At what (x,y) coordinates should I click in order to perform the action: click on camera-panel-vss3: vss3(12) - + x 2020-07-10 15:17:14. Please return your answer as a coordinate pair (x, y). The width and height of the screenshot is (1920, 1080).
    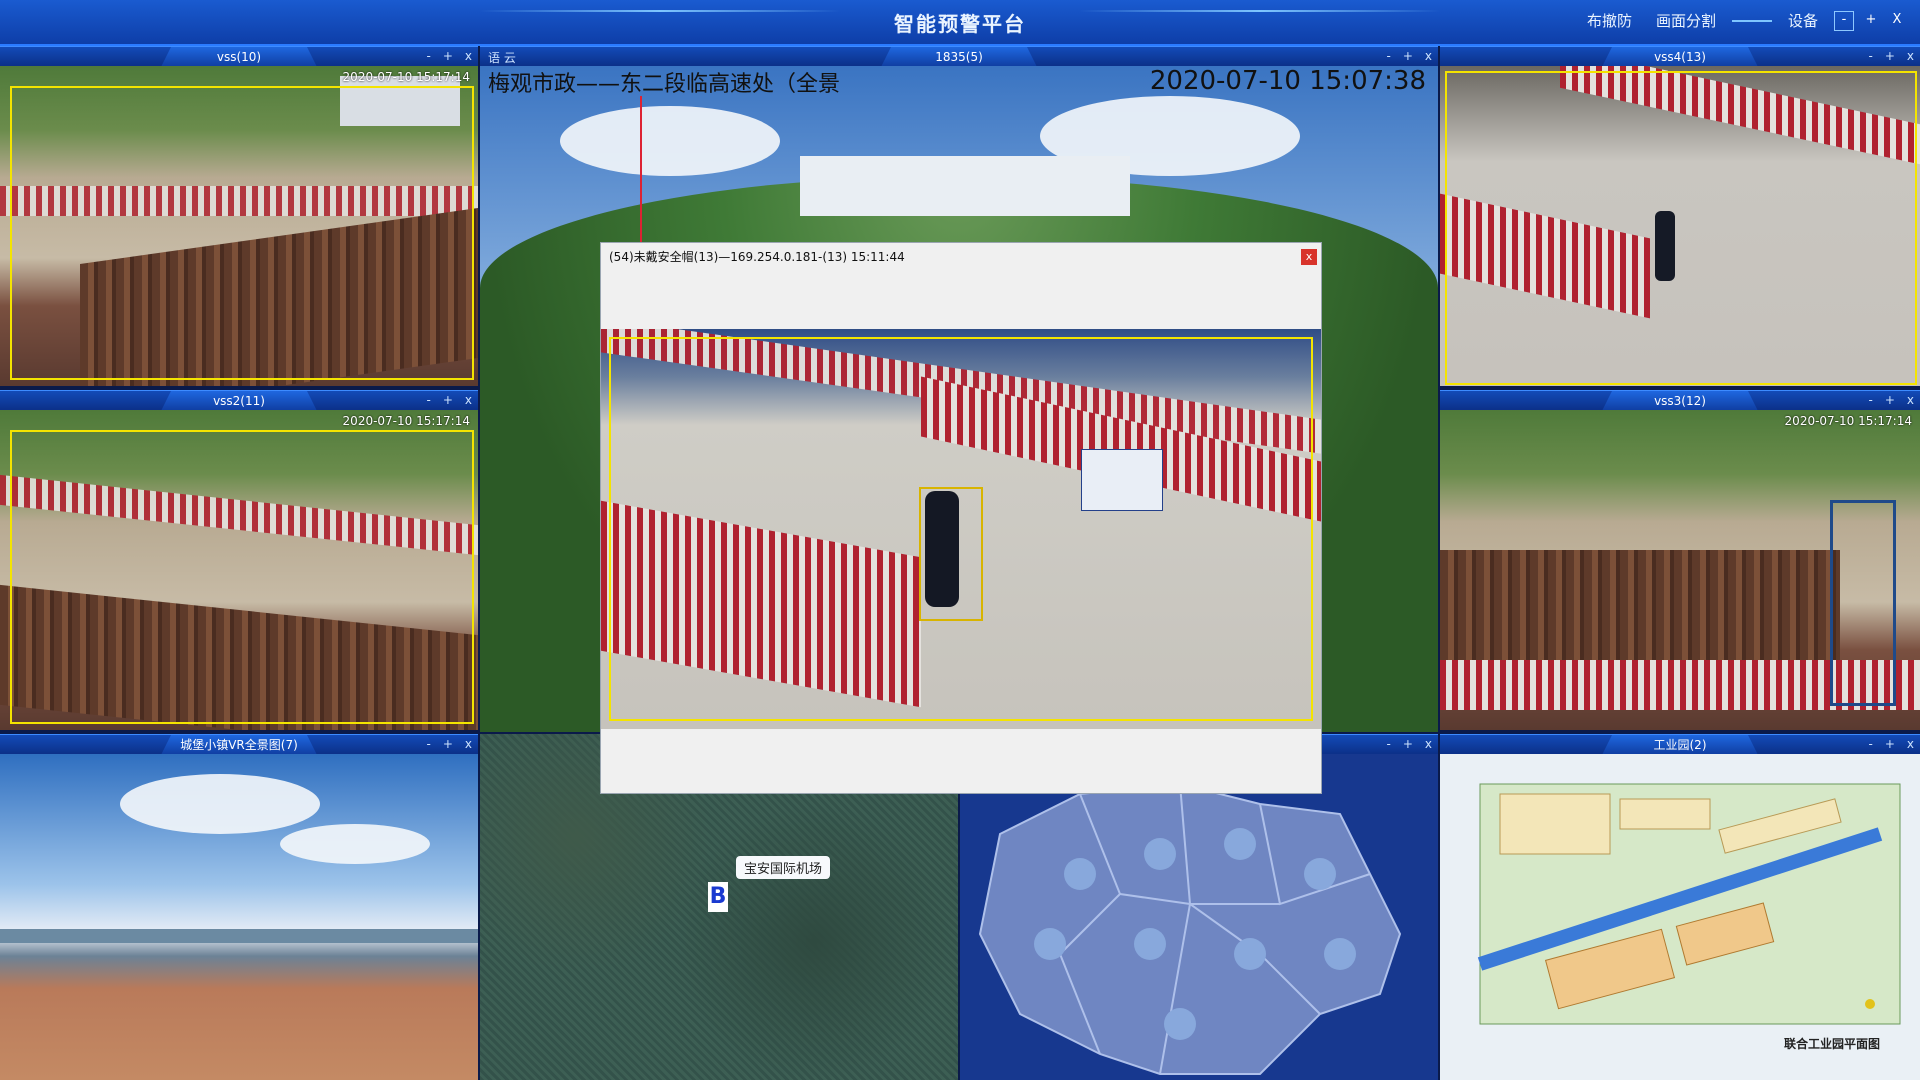
    Looking at the image, I should click on (1680, 560).